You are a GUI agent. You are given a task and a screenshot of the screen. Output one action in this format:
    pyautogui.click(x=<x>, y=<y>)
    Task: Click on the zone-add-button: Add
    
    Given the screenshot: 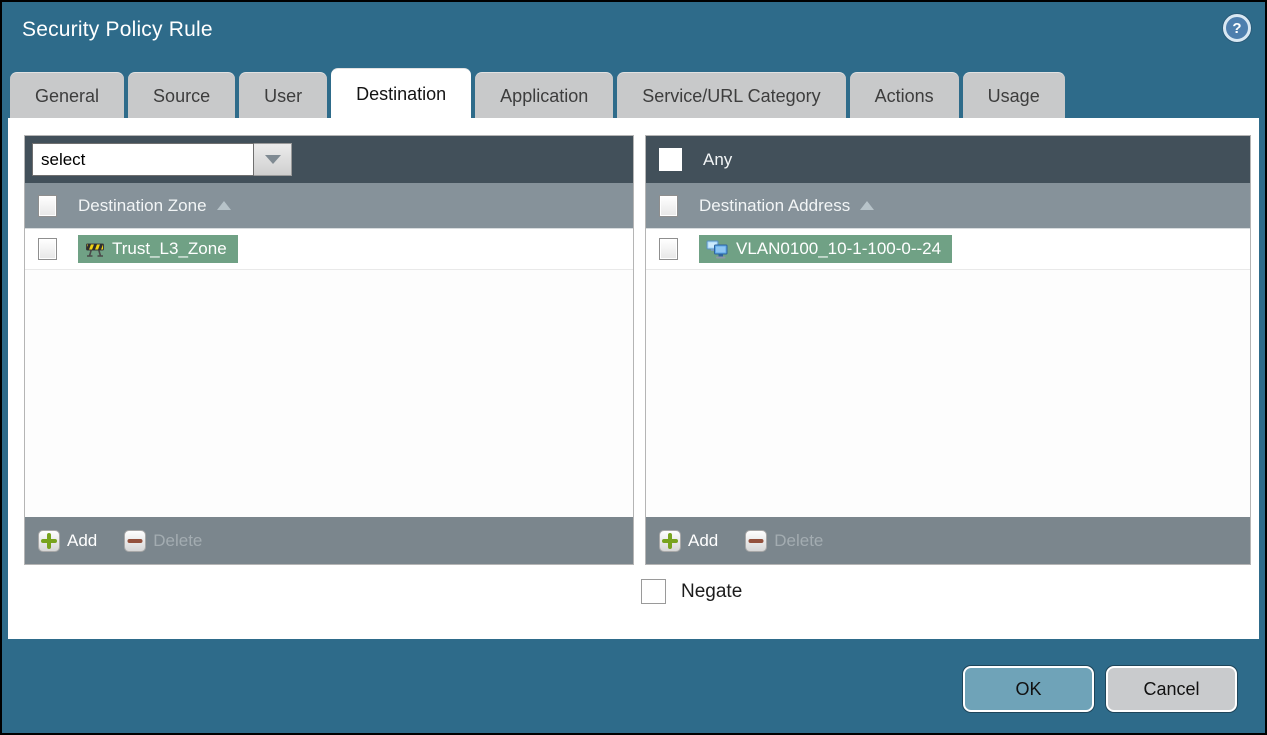 What is the action you would take?
    pyautogui.click(x=68, y=540)
    